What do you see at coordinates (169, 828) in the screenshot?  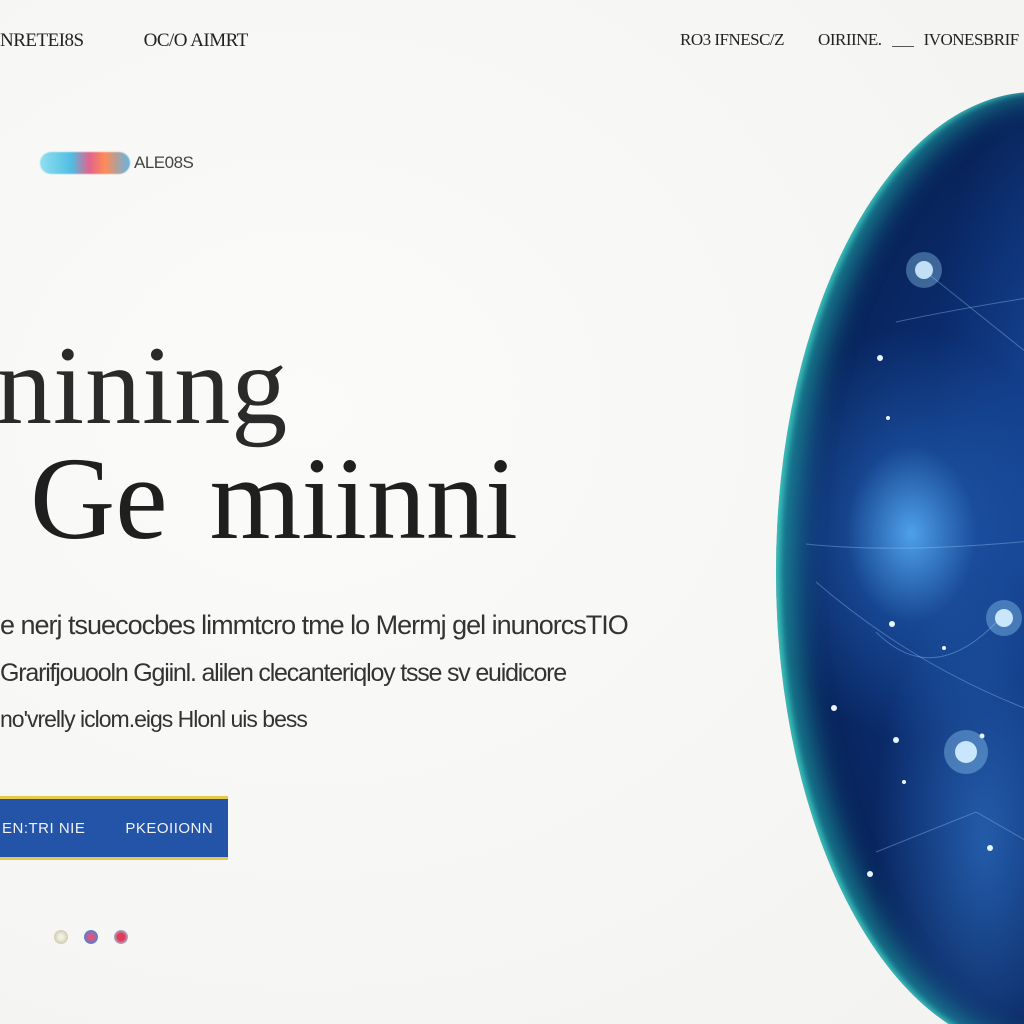 I see `cta-label-part-2: PKEOIIONN` at bounding box center [169, 828].